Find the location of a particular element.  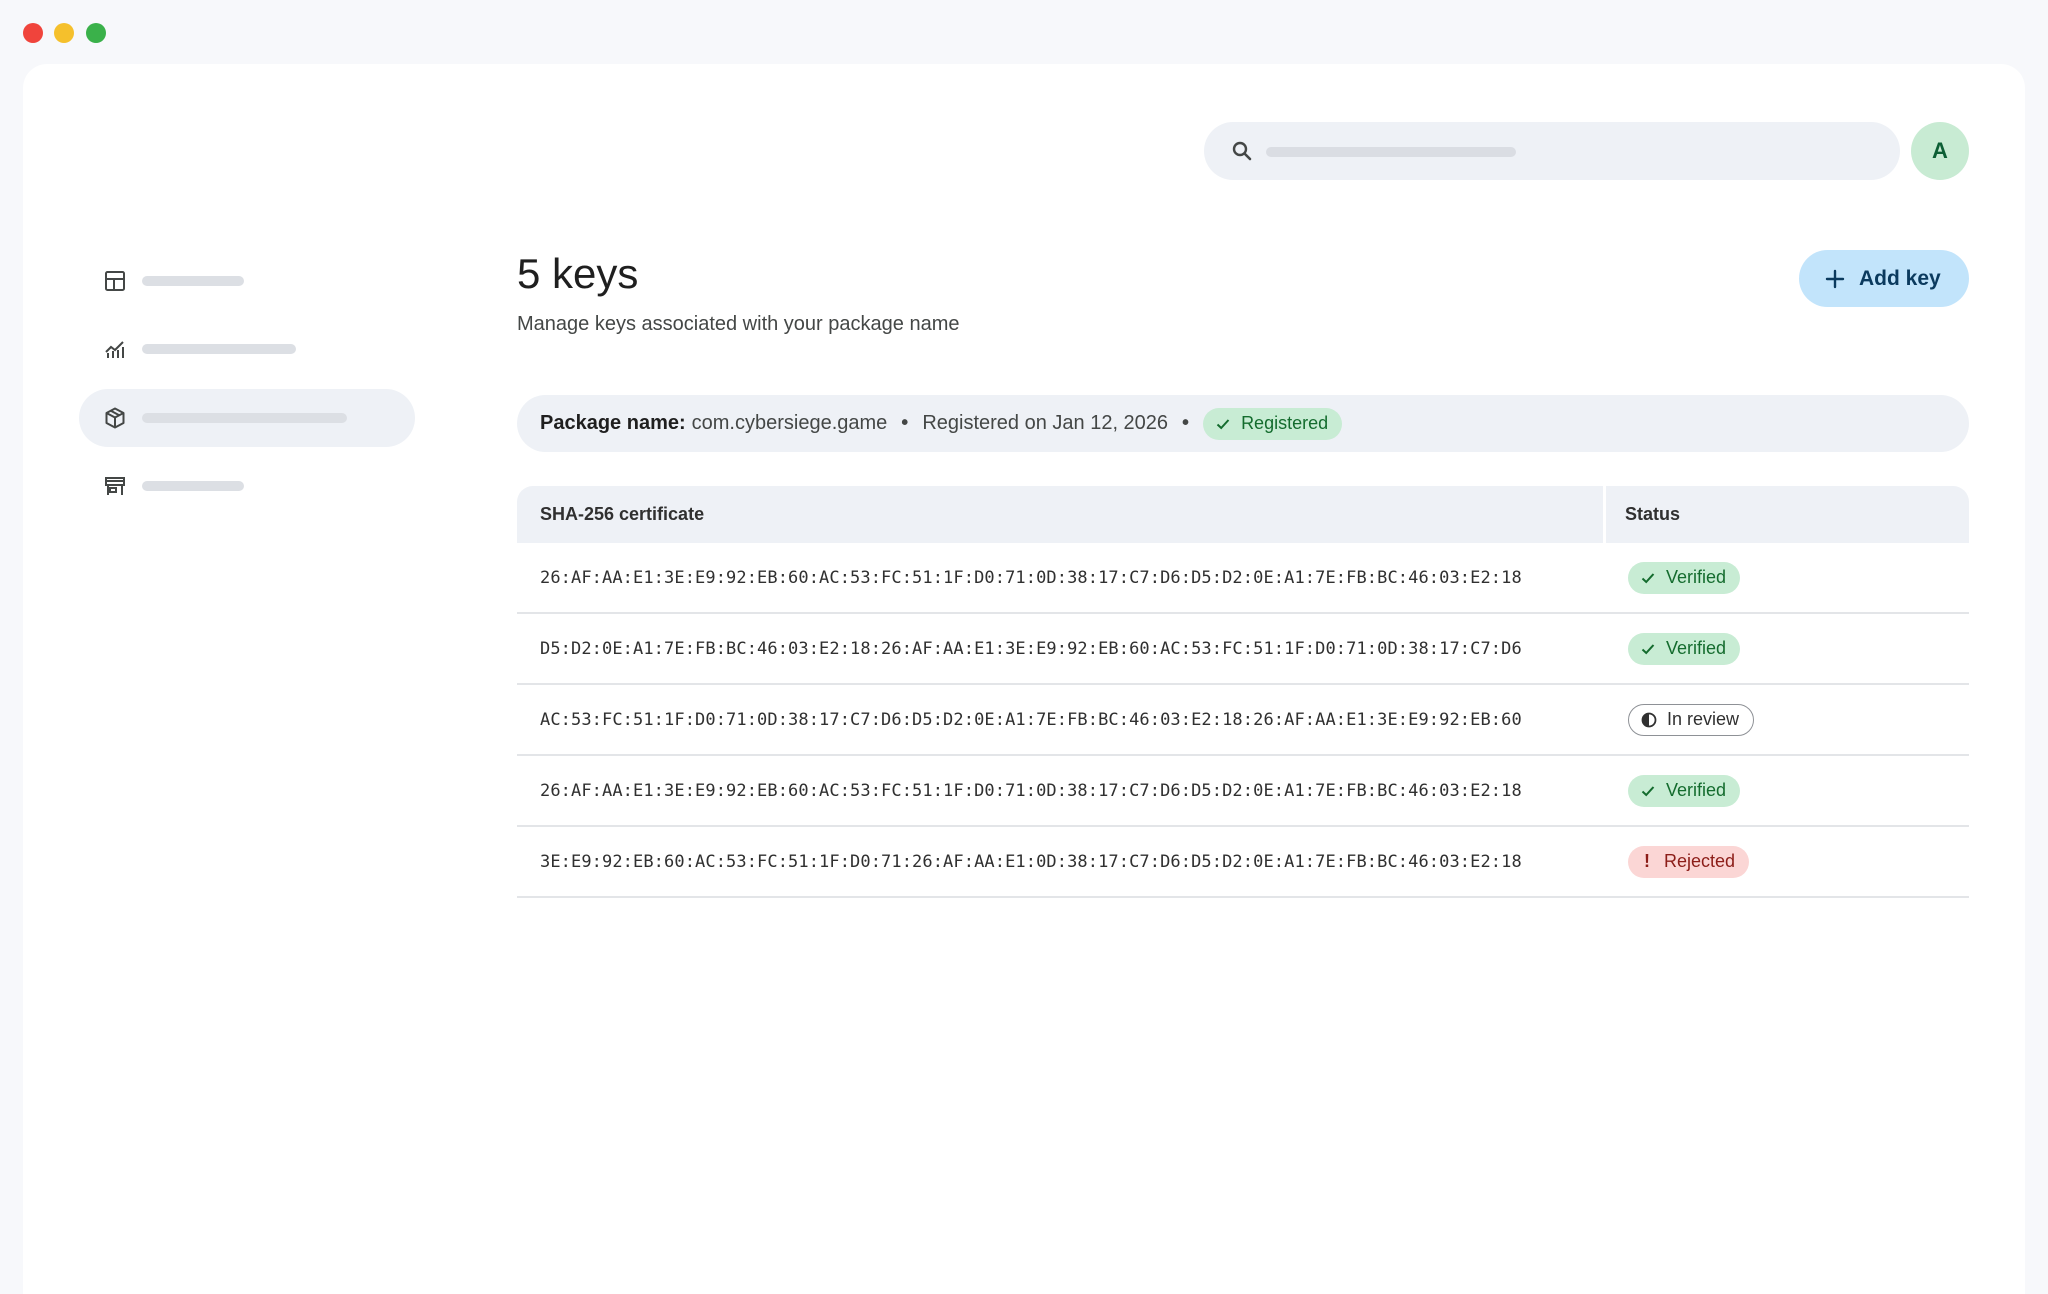

status-cell: ! Rejected is located at coordinates (1787, 861).